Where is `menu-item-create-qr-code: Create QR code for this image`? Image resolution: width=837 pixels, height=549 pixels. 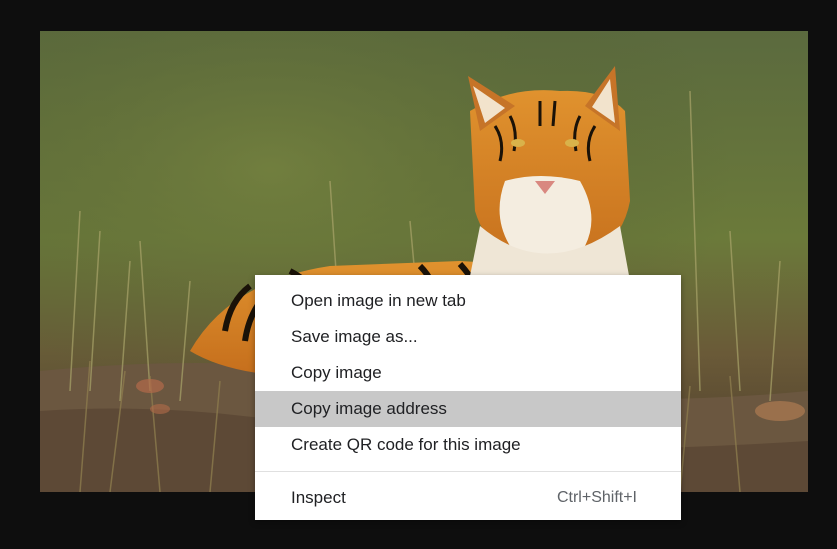 menu-item-create-qr-code: Create QR code for this image is located at coordinates (468, 445).